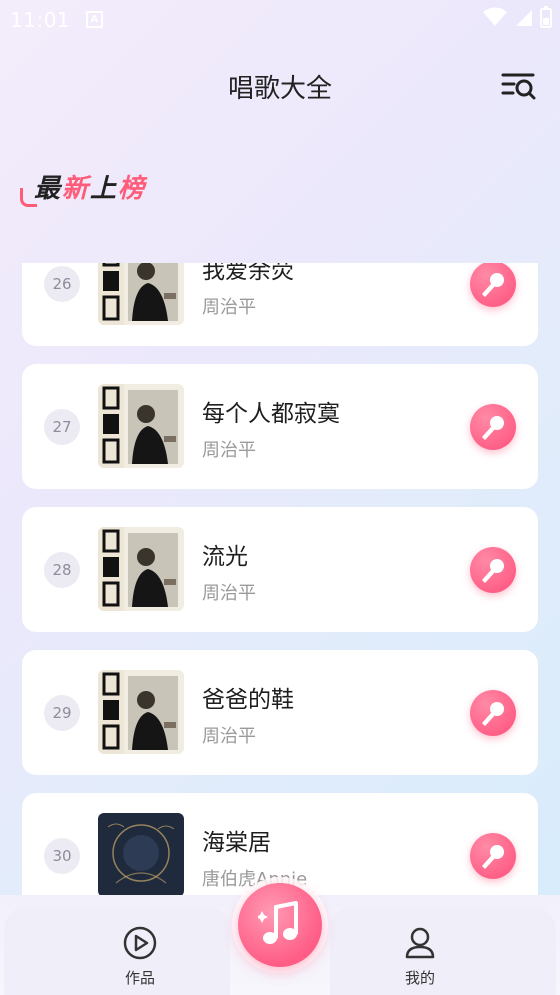  Describe the element at coordinates (248, 273) in the screenshot. I see `song-title: 我爱余荧` at that location.